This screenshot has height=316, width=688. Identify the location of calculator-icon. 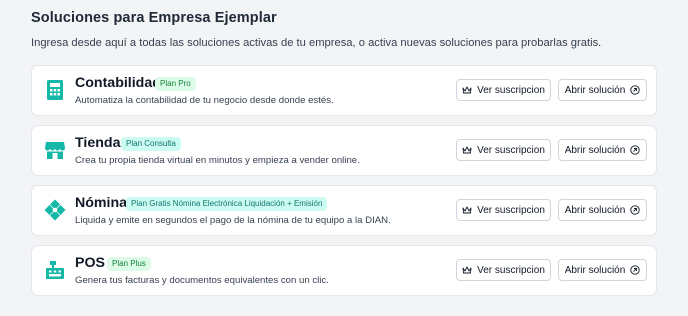
(55, 90).